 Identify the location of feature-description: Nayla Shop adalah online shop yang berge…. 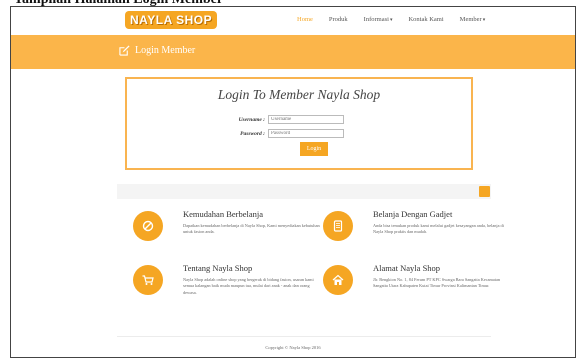
(248, 286).